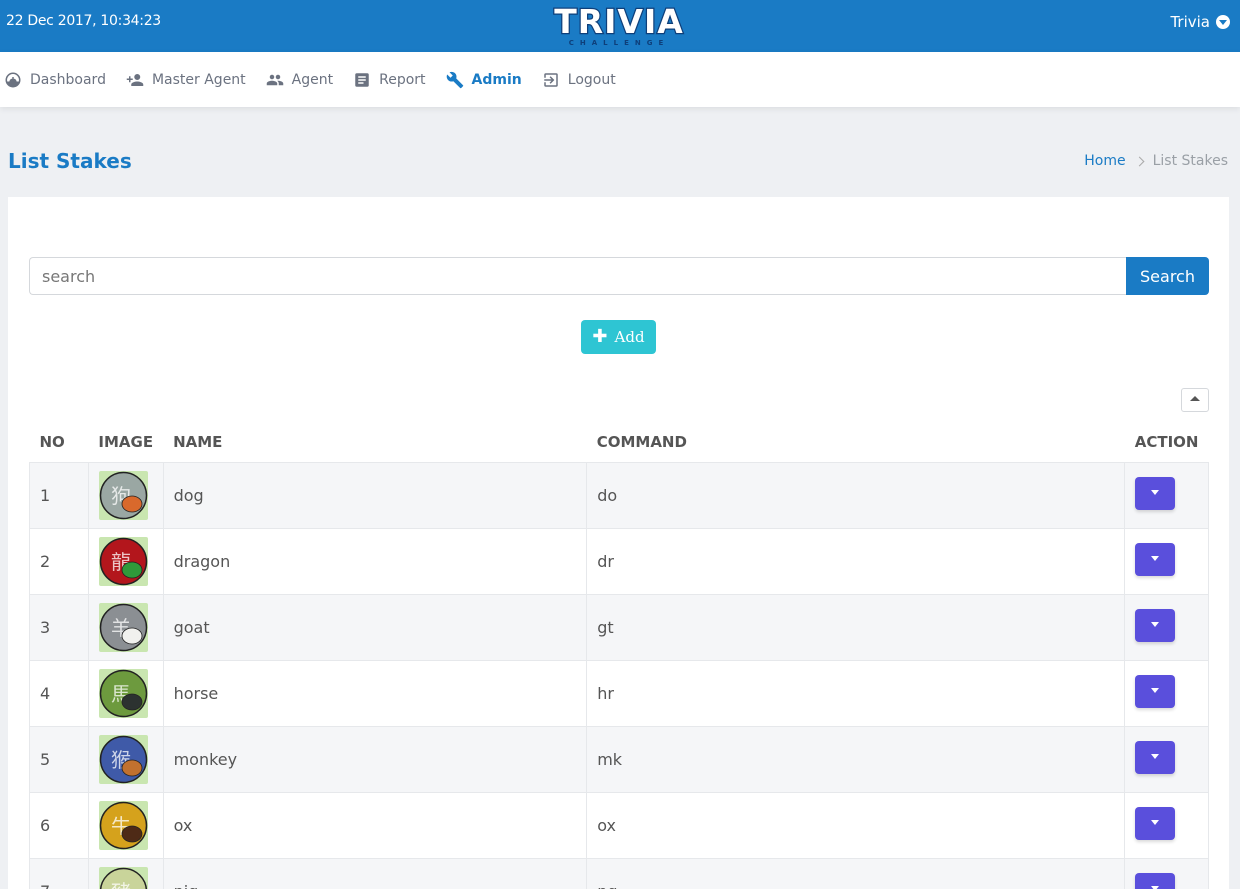  I want to click on chevron-down-icon, so click(1223, 22).